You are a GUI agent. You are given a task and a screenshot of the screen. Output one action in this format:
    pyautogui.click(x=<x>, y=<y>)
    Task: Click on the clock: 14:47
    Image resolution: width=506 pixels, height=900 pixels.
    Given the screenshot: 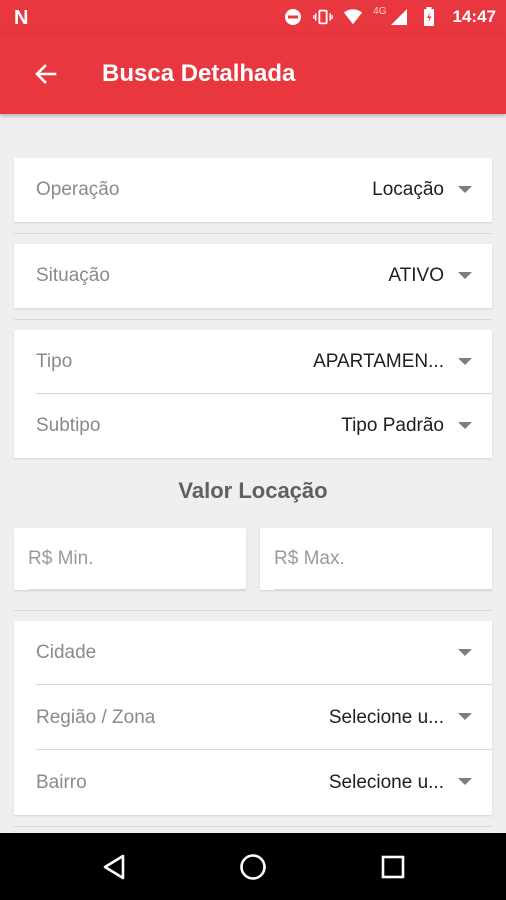 What is the action you would take?
    pyautogui.click(x=474, y=16)
    